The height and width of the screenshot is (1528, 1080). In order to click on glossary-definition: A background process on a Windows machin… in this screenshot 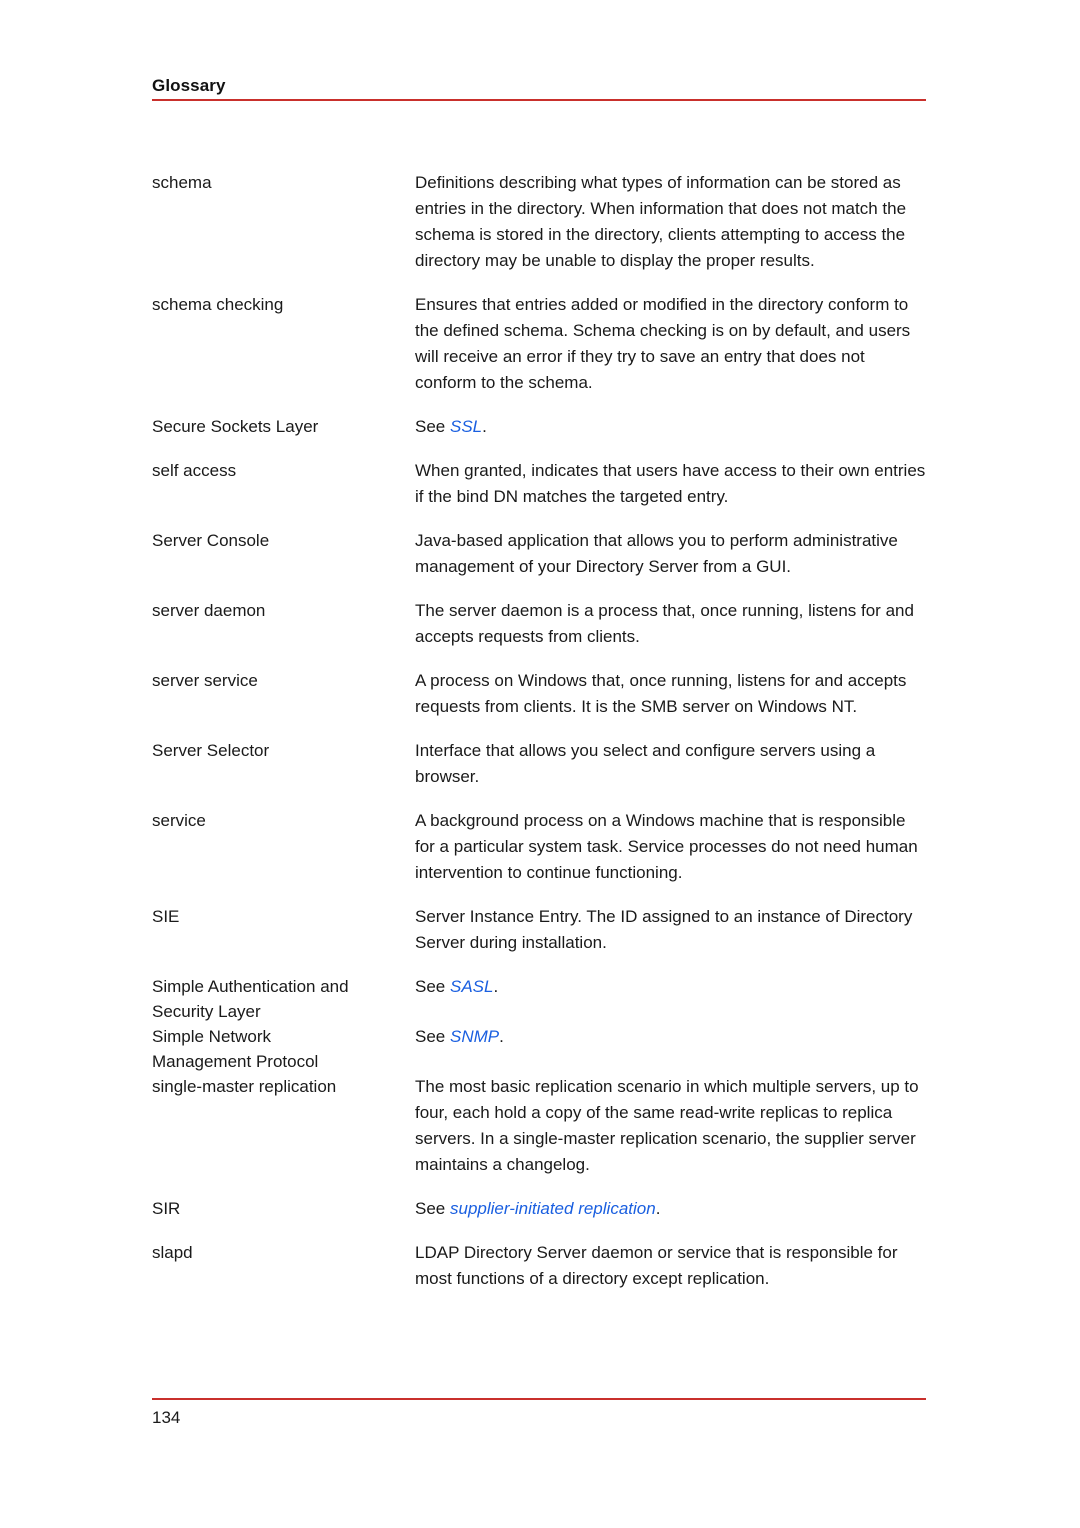, I will do `click(670, 847)`.